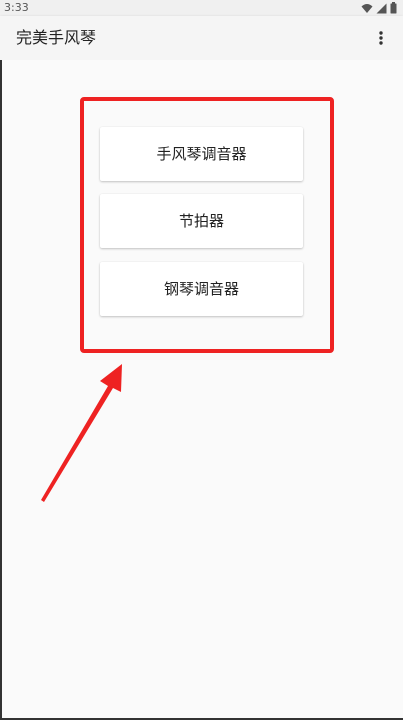  What do you see at coordinates (201, 8) in the screenshot?
I see `status-bar: 3:33` at bounding box center [201, 8].